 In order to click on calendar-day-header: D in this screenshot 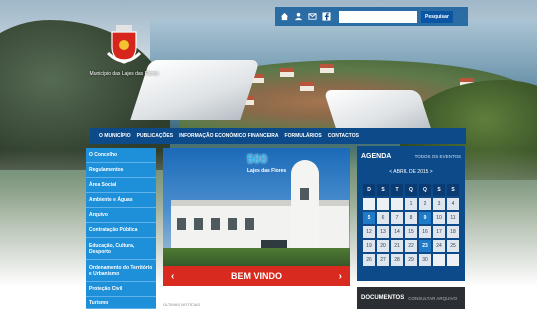, I will do `click(369, 190)`.